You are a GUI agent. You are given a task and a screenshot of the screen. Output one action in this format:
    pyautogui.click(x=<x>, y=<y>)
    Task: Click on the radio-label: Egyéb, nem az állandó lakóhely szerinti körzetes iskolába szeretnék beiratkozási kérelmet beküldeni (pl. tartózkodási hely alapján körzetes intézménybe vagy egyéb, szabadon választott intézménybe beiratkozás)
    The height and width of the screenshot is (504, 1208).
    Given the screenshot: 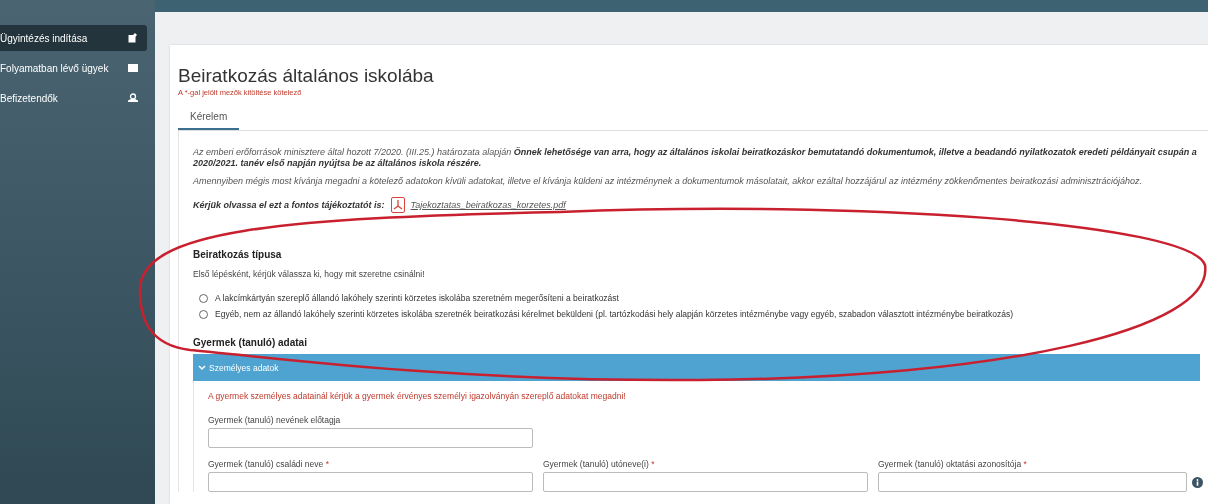 What is the action you would take?
    pyautogui.click(x=614, y=314)
    